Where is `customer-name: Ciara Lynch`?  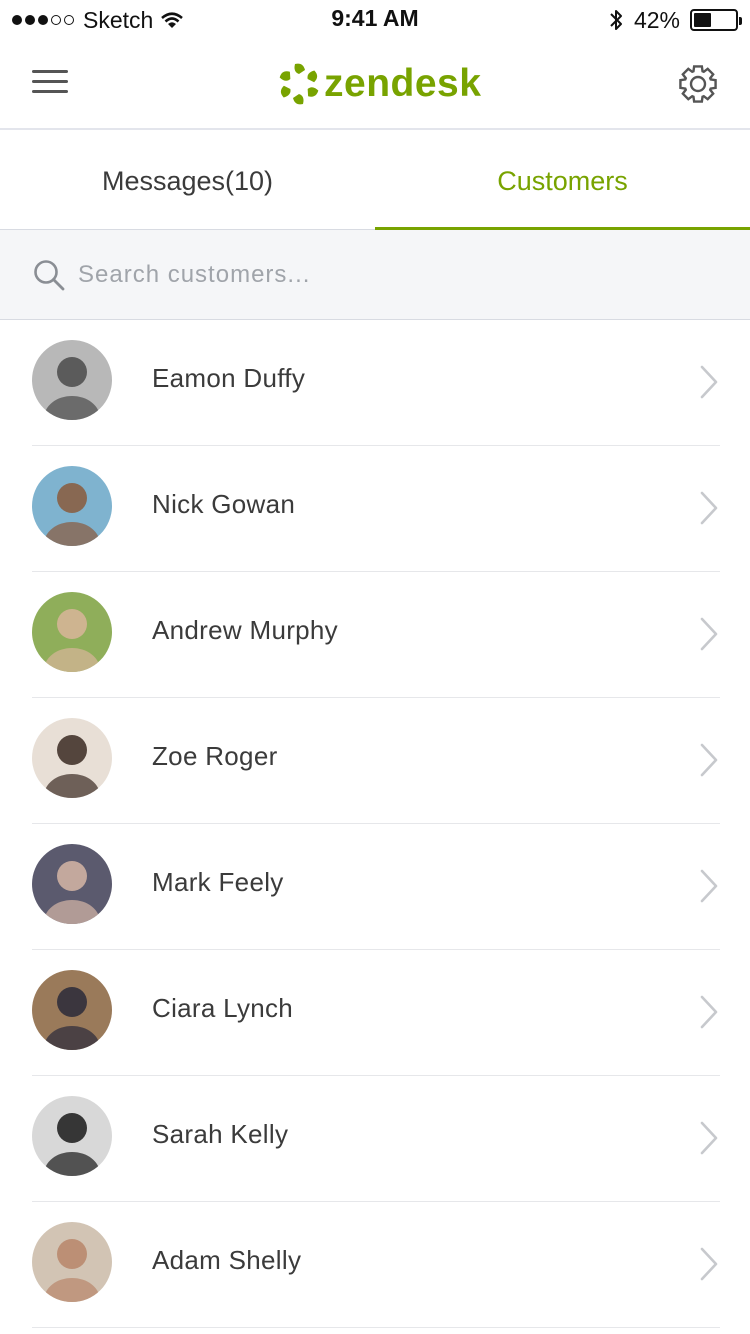
customer-name: Ciara Lynch is located at coordinates (223, 1008).